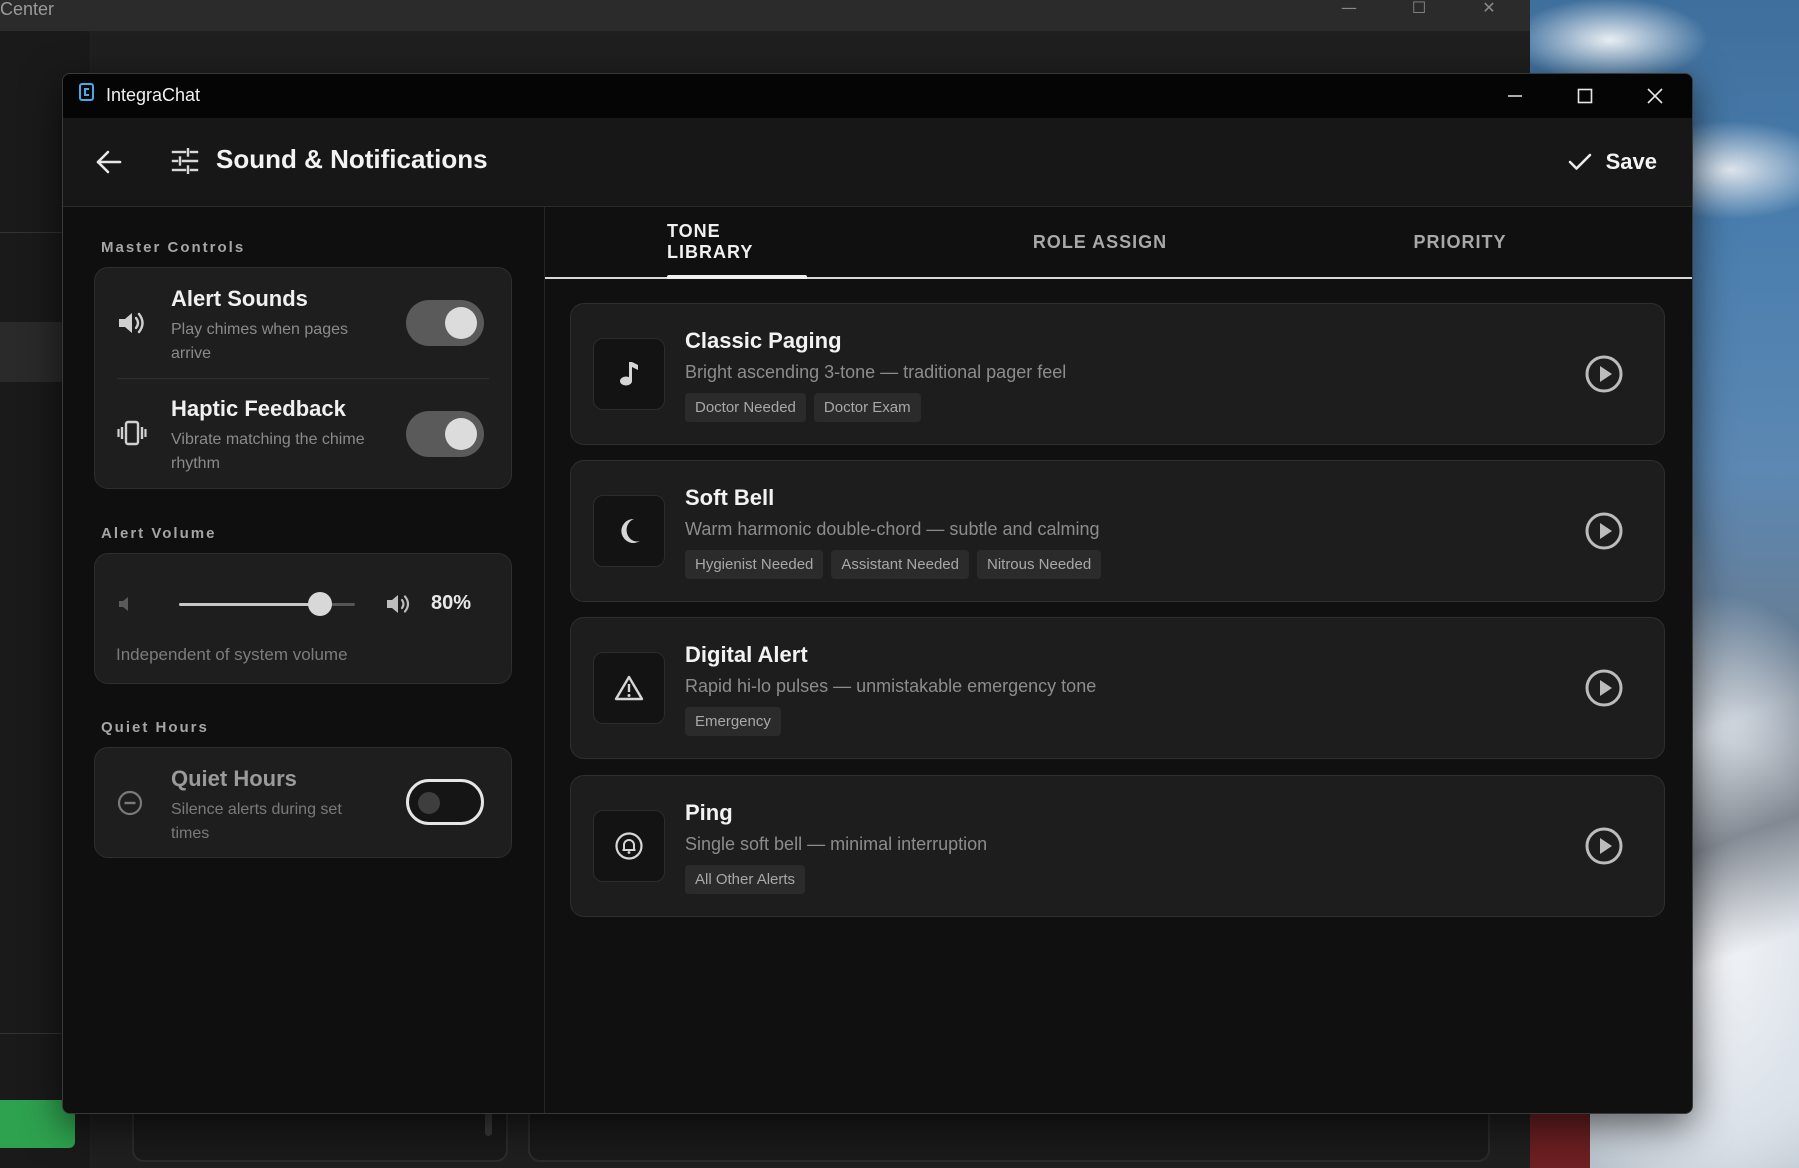  Describe the element at coordinates (130, 803) in the screenshot. I see `do-not-disturb-icon` at that location.